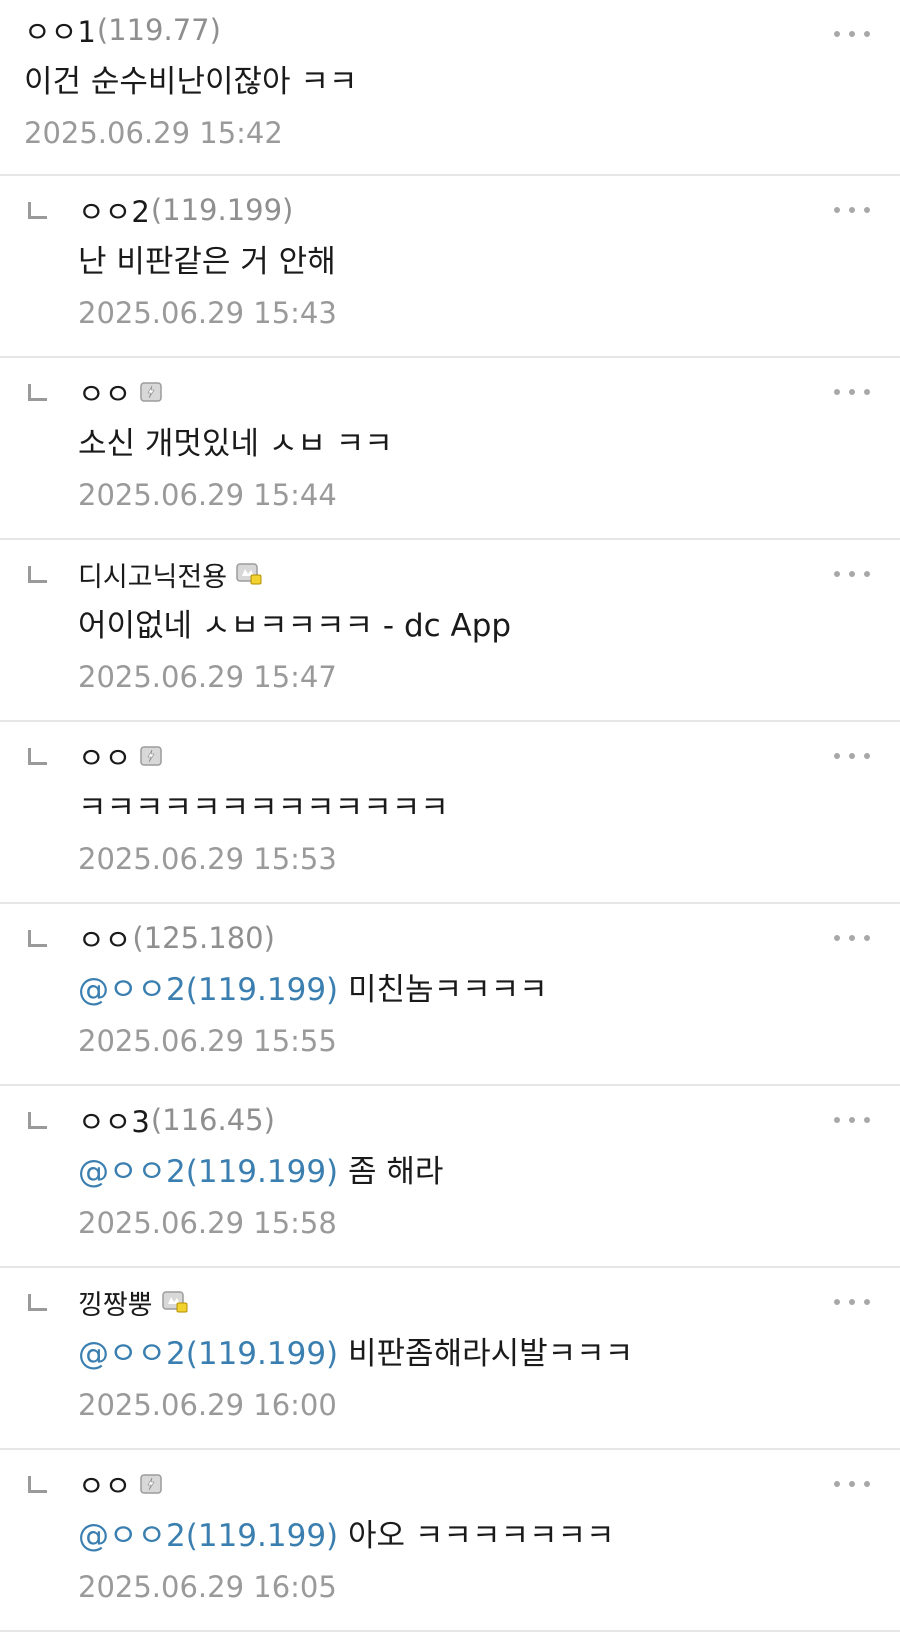  What do you see at coordinates (212, 1120) in the screenshot?
I see `author-ip: (116.45)` at bounding box center [212, 1120].